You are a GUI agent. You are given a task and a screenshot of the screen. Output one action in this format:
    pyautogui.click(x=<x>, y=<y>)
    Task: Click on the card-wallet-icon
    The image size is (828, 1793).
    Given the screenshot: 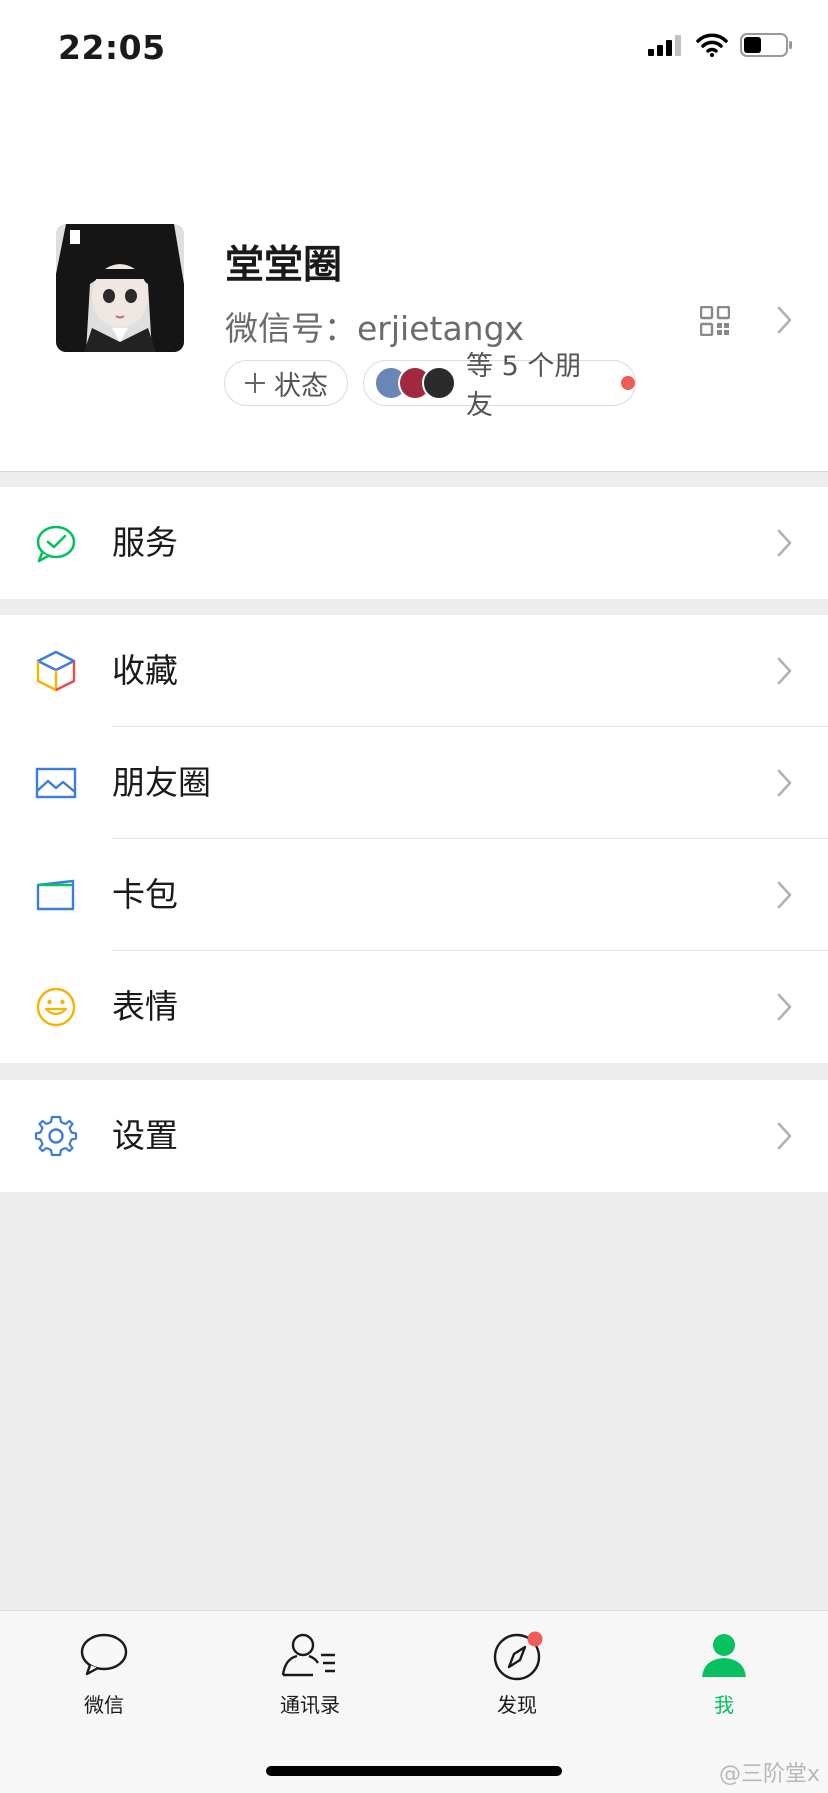 What is the action you would take?
    pyautogui.click(x=55, y=895)
    